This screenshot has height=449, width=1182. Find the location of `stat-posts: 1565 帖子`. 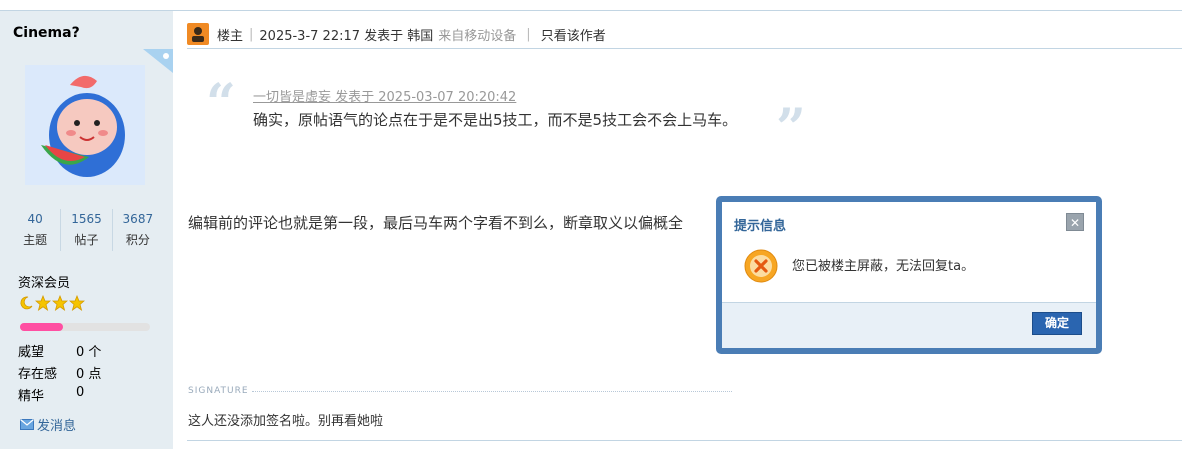

stat-posts: 1565 帖子 is located at coordinates (85, 230).